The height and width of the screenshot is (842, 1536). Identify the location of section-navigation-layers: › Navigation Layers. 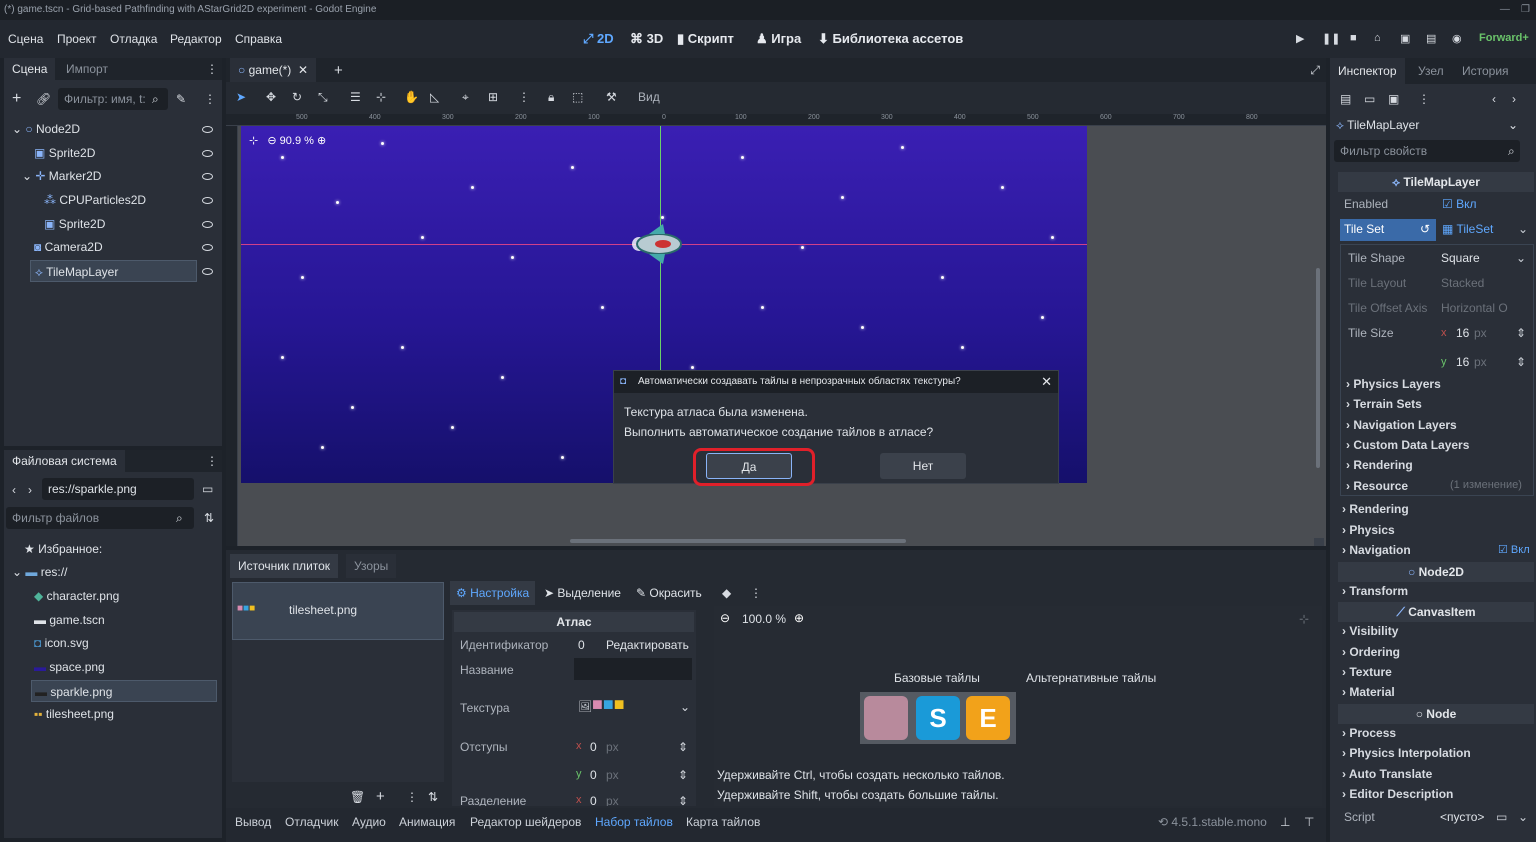
(1401, 425).